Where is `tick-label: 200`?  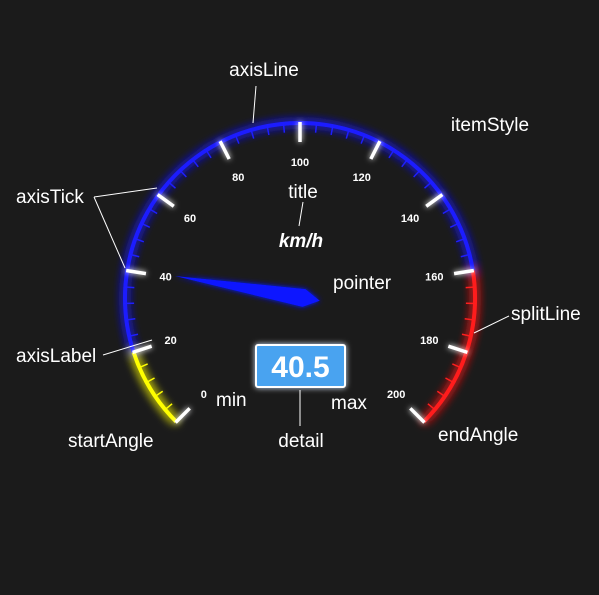
tick-label: 200 is located at coordinates (396, 395).